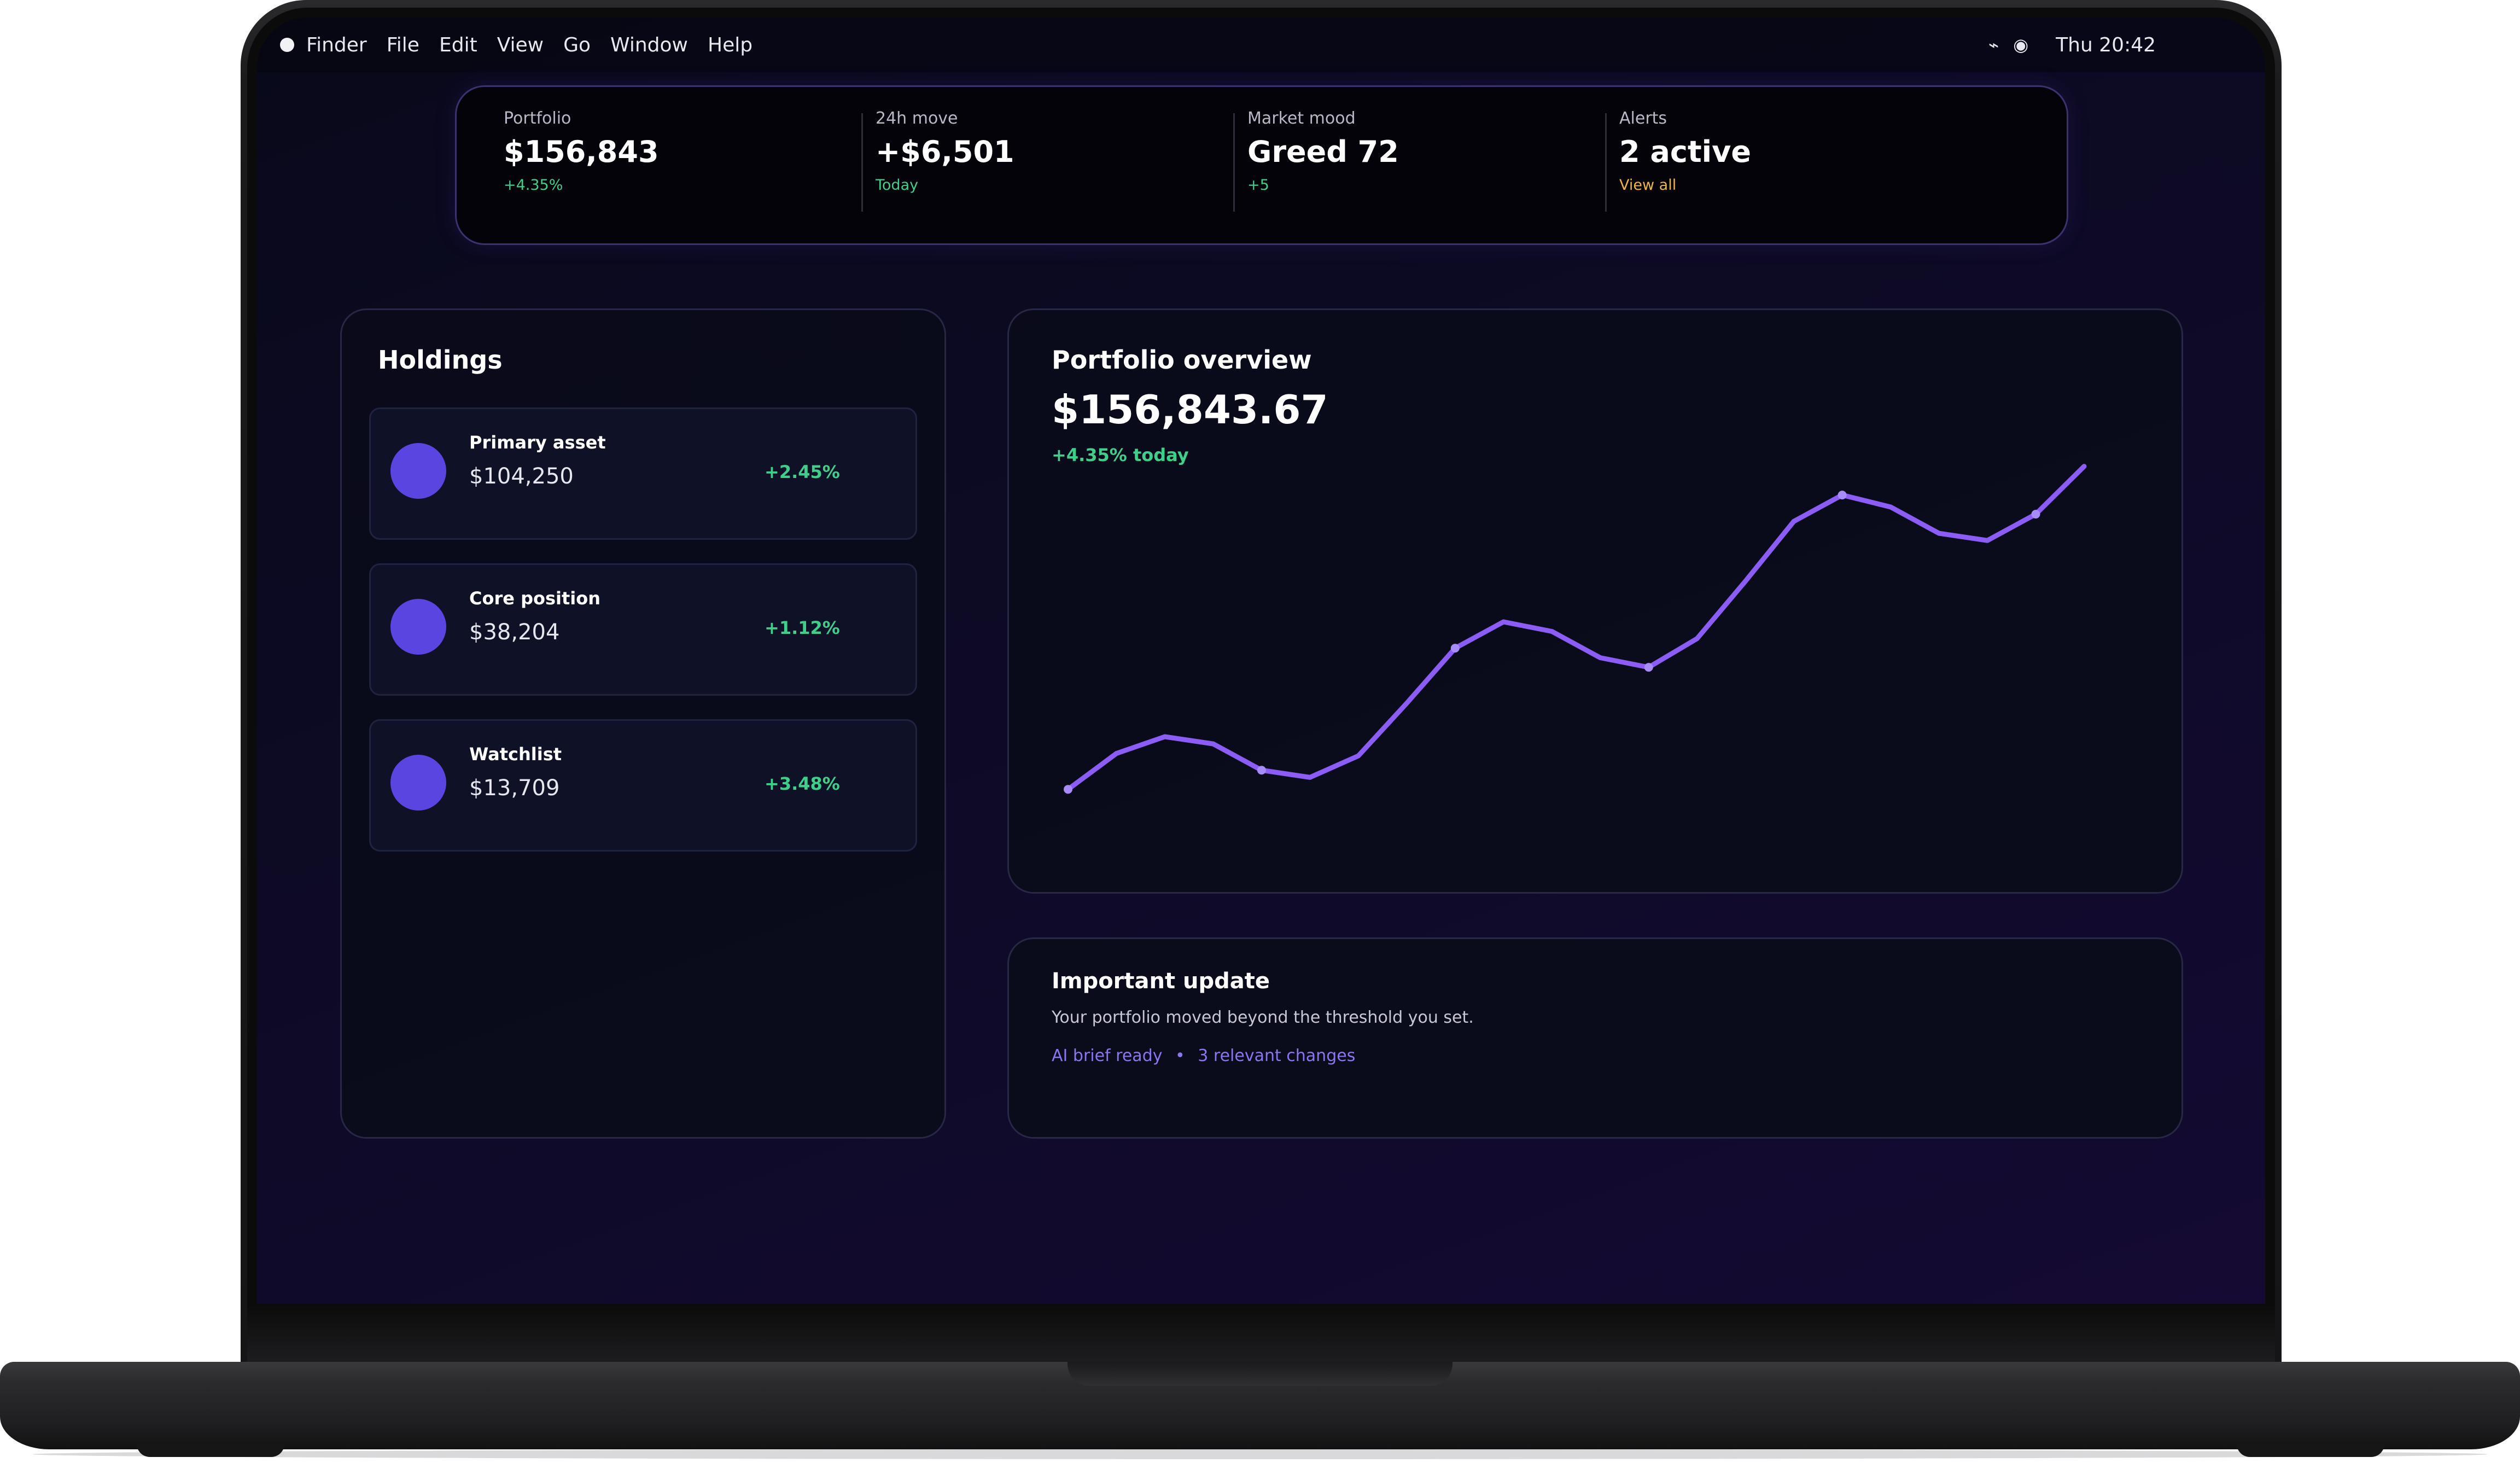 This screenshot has width=2520, height=1463. I want to click on view-all-alerts-link: View all, so click(1685, 185).